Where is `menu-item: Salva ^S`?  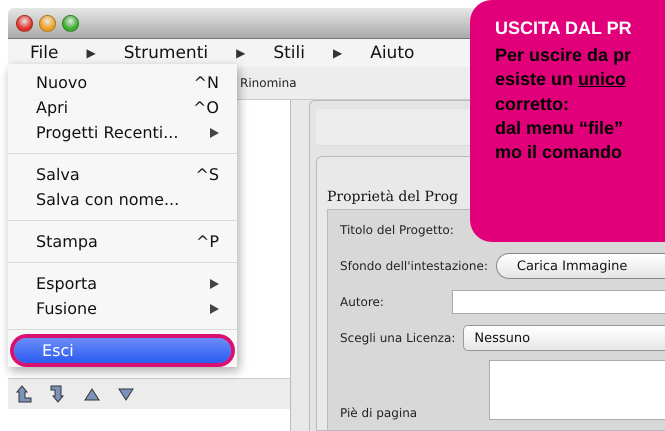
menu-item: Salva ^S is located at coordinates (122, 174).